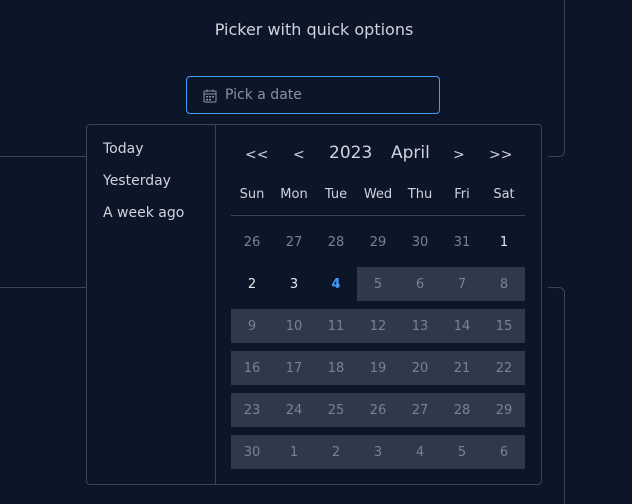  I want to click on header-divider, so click(378, 215).